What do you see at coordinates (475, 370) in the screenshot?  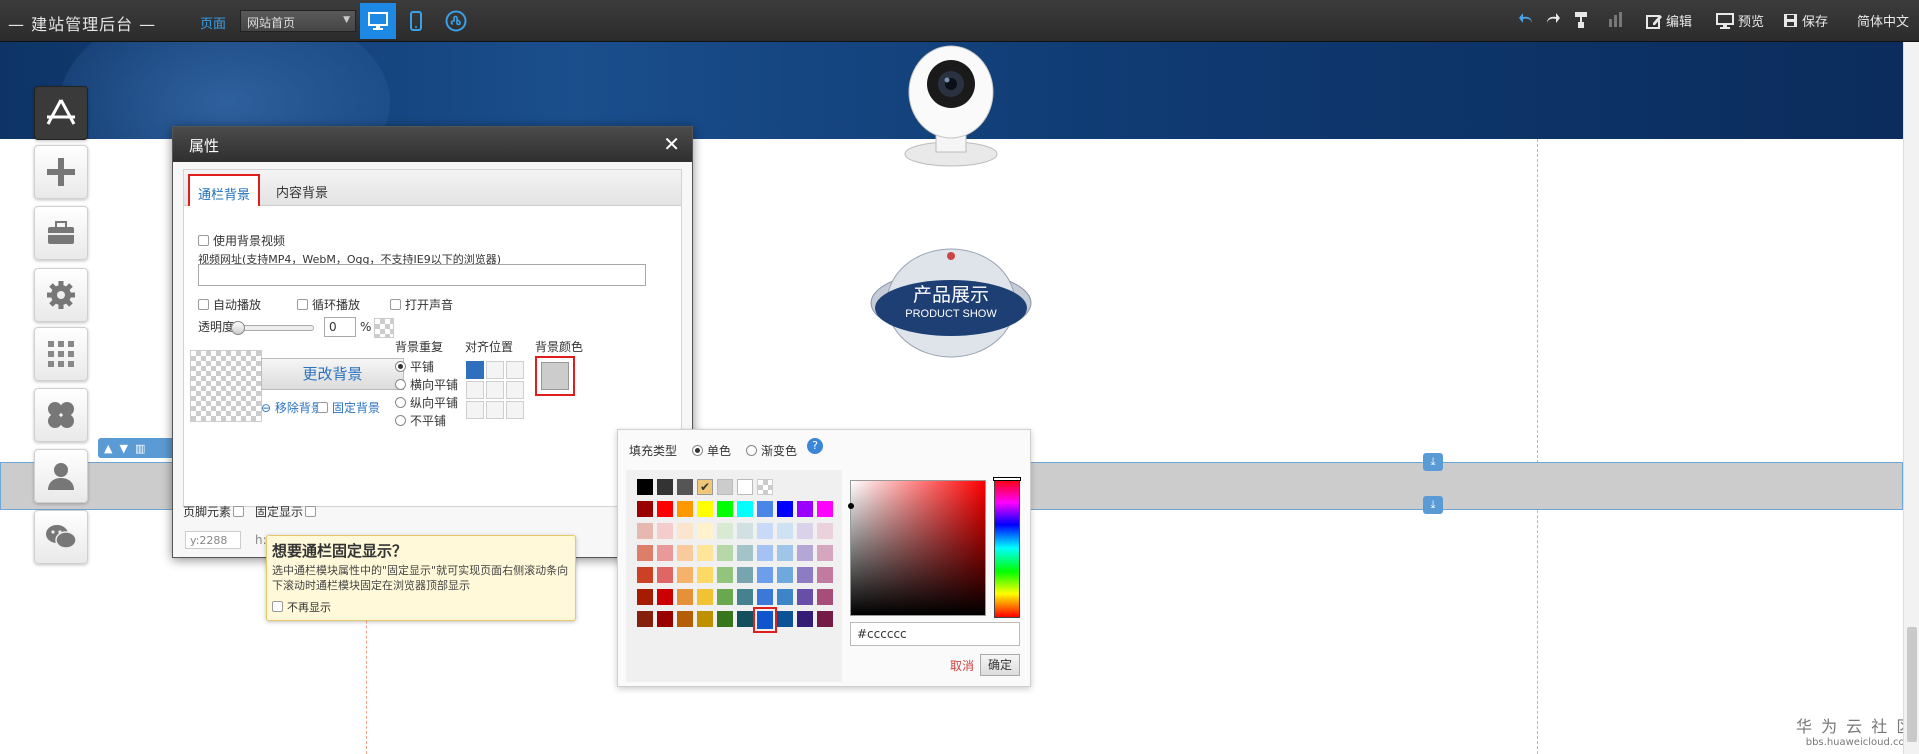 I see `align-top-left` at bounding box center [475, 370].